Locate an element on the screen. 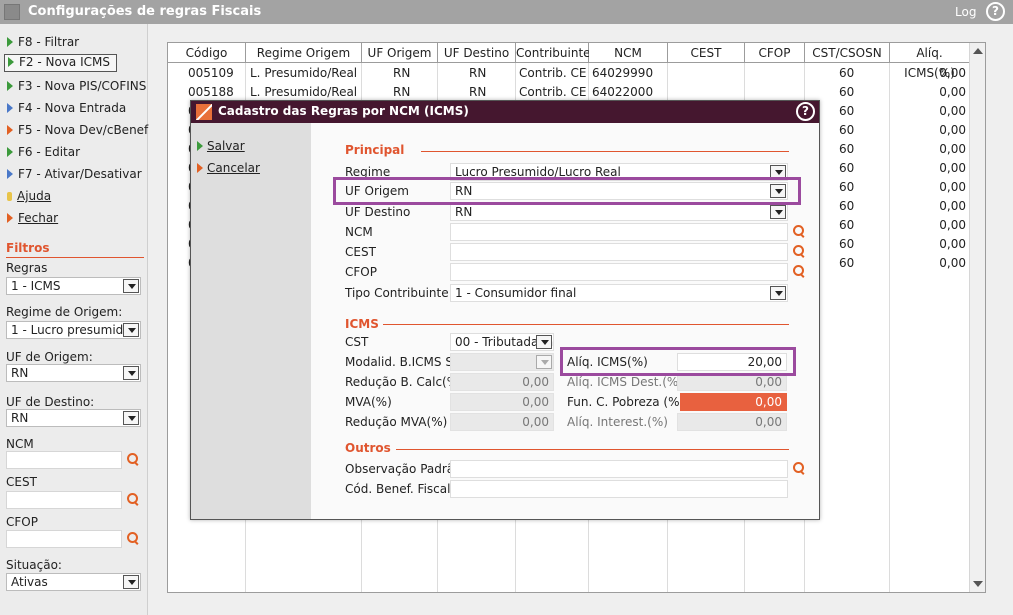 The height and width of the screenshot is (615, 1013). ativar-desativar-button: F7 - Ativar/Desativar is located at coordinates (74, 176).